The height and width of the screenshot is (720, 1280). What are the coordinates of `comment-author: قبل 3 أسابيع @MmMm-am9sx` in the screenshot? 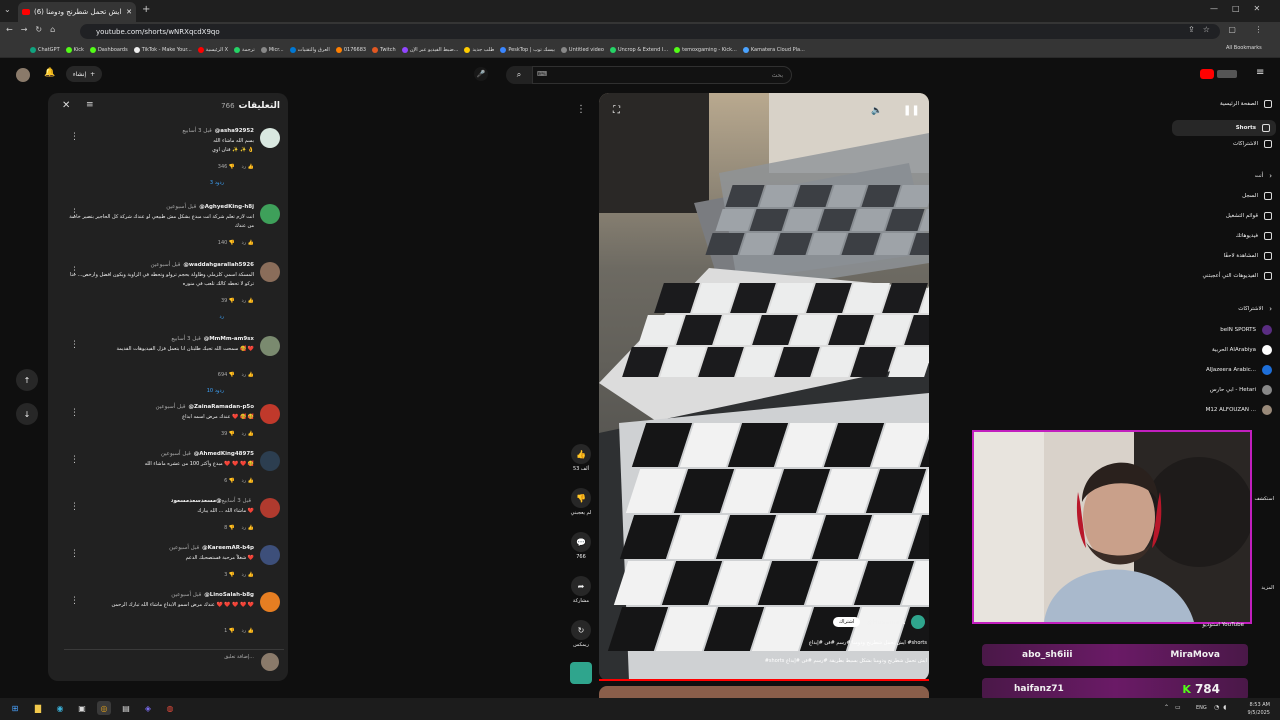 It's located at (212, 339).